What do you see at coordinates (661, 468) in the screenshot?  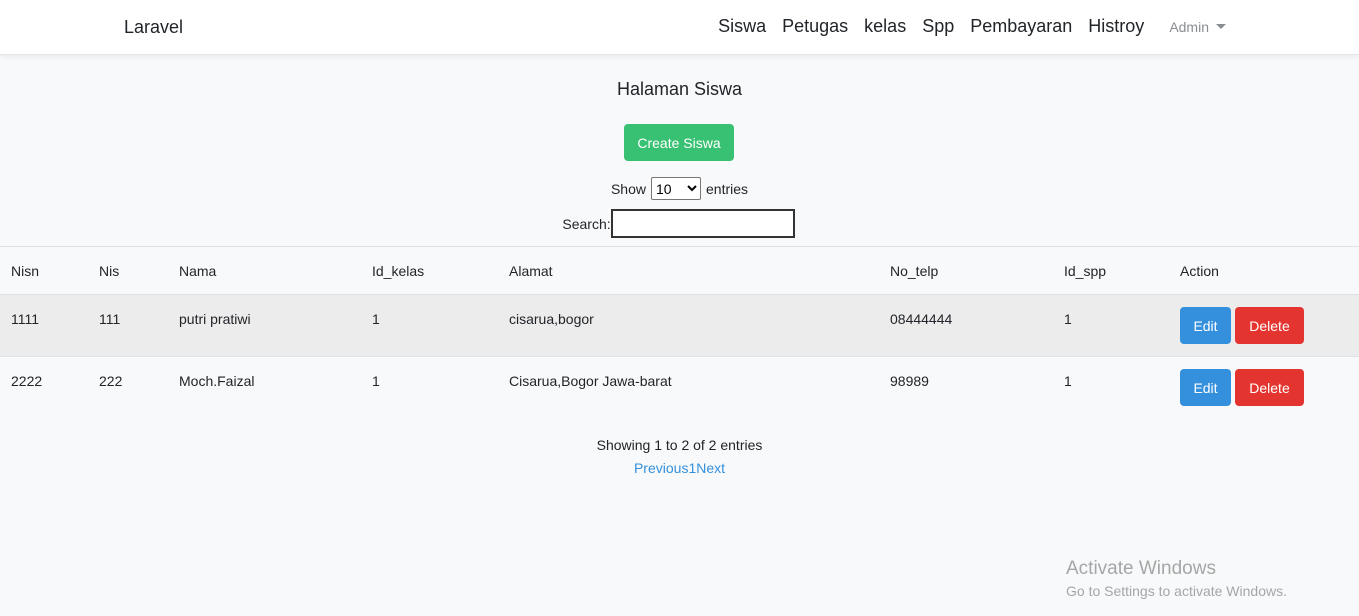 I see `pagination-previous: Previous` at bounding box center [661, 468].